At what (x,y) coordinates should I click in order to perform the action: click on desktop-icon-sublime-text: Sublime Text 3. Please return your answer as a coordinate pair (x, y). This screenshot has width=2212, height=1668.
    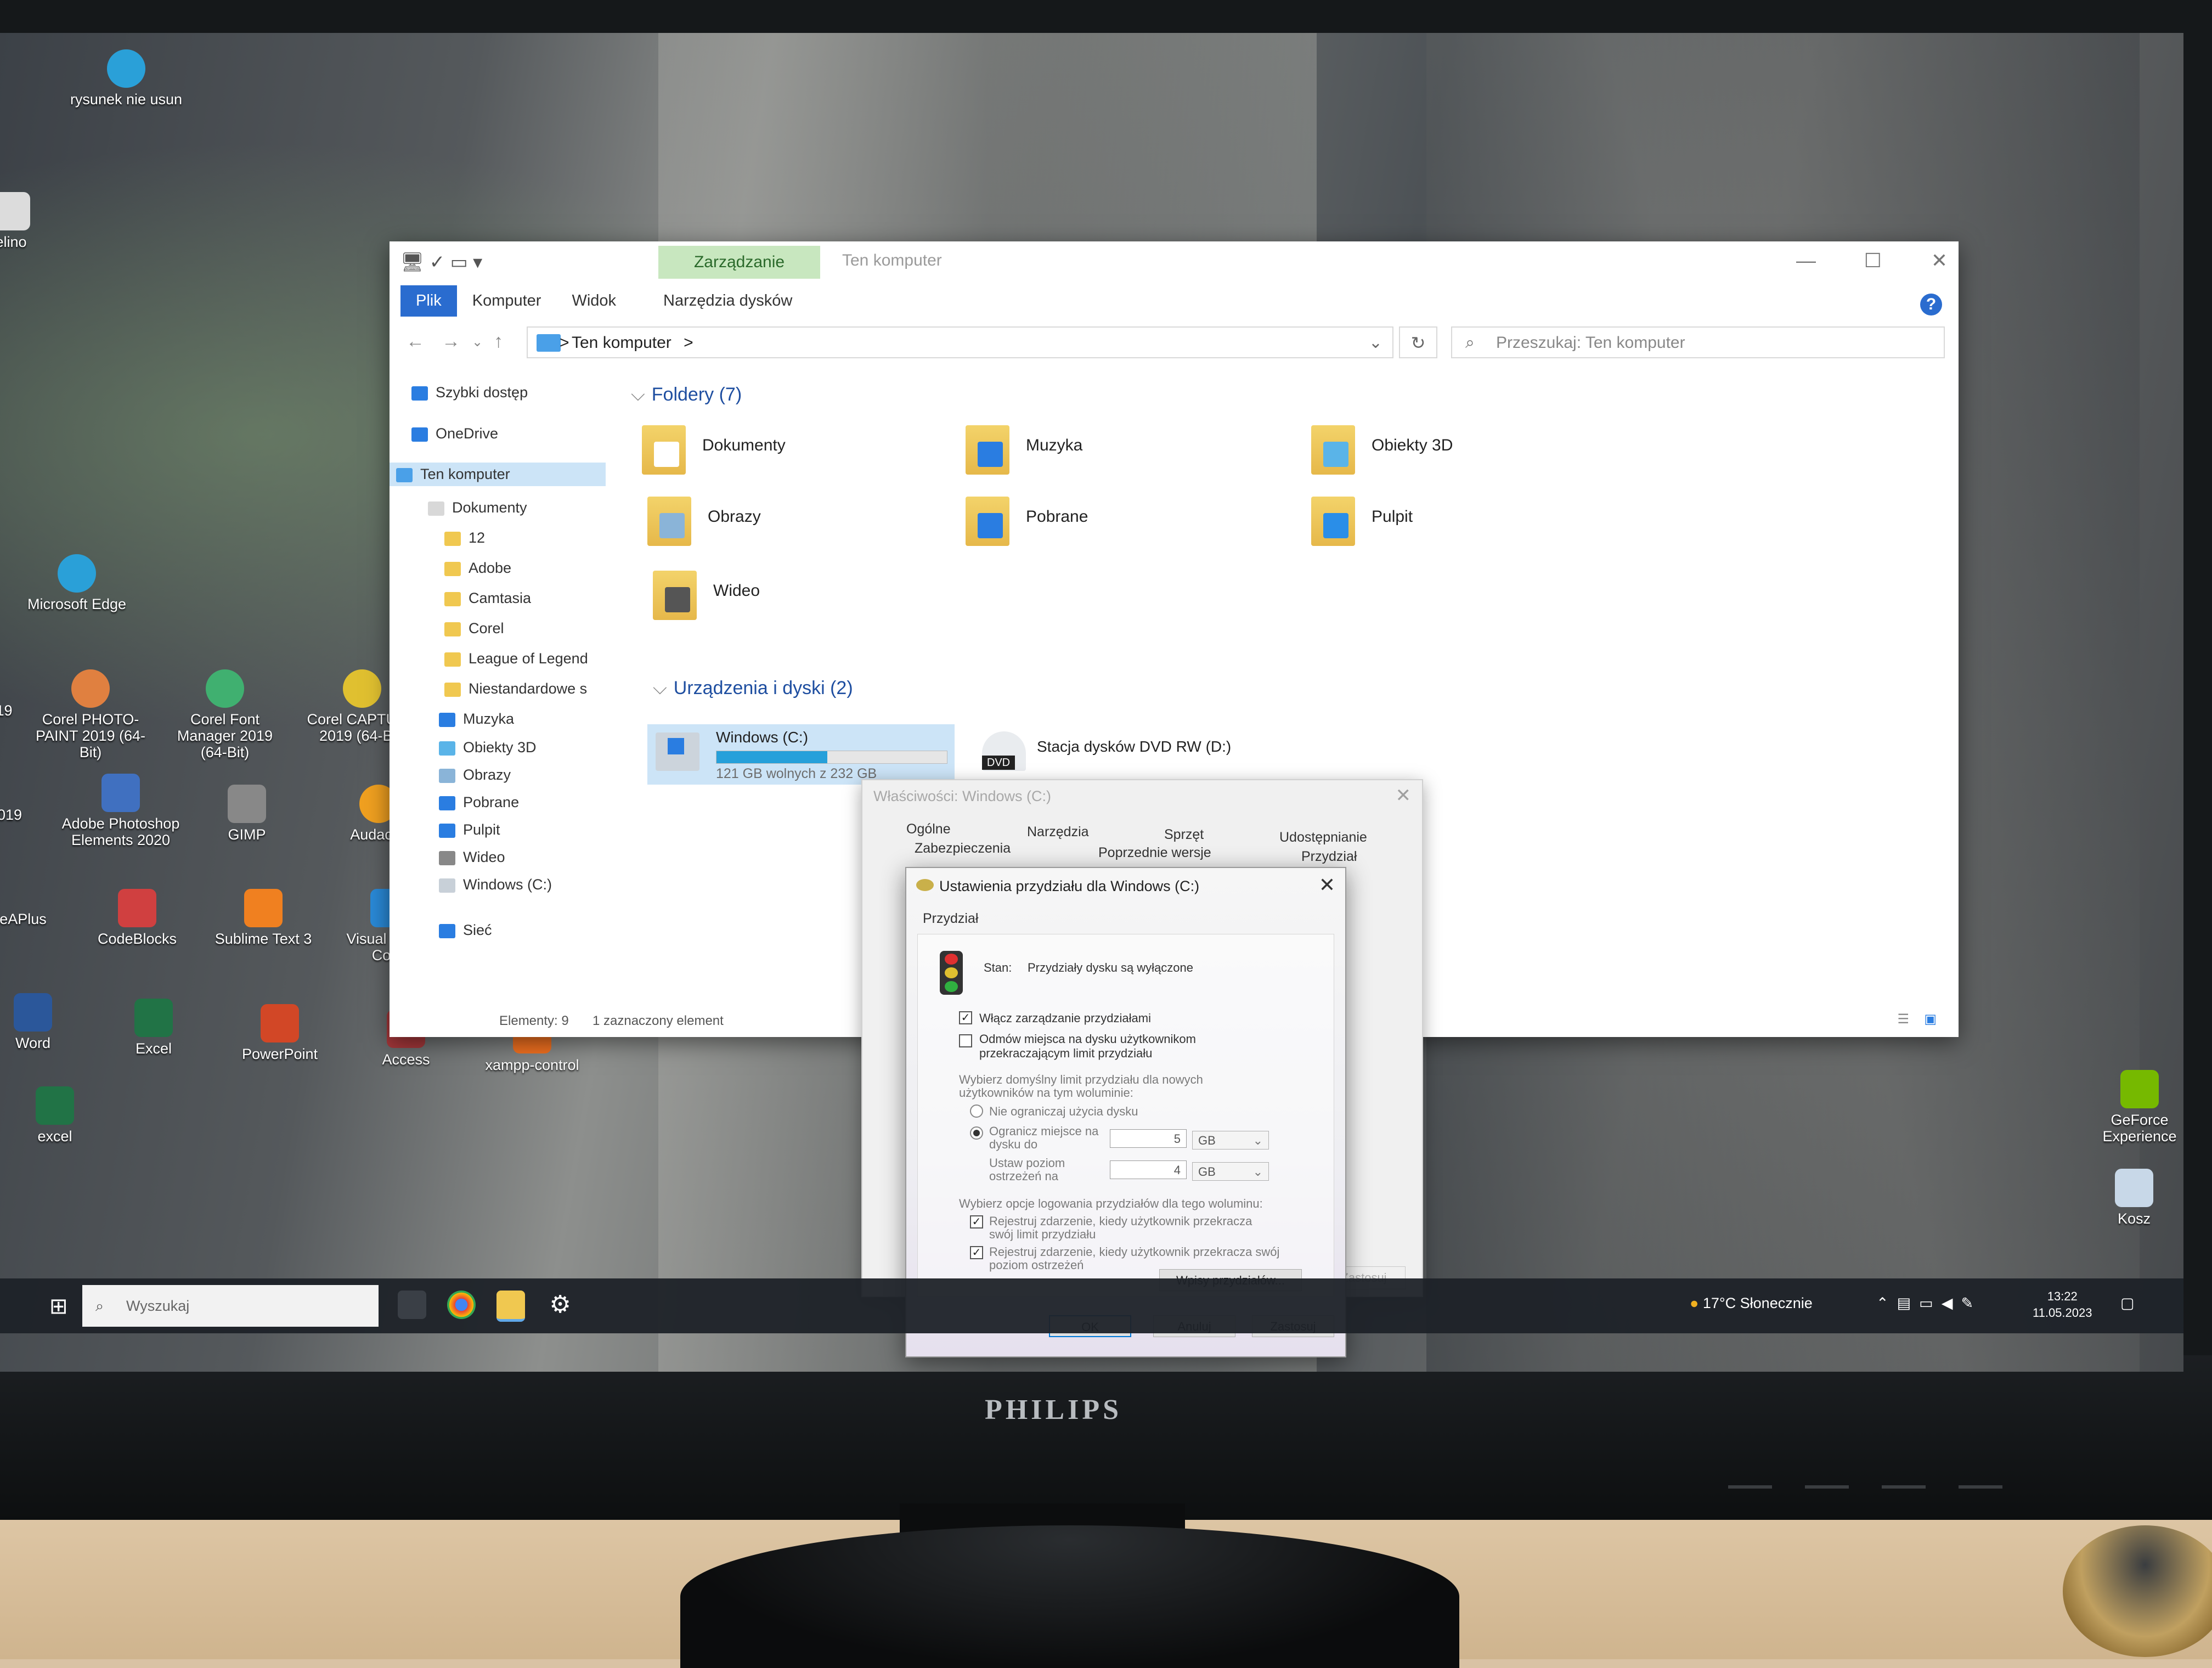
    Looking at the image, I should click on (263, 918).